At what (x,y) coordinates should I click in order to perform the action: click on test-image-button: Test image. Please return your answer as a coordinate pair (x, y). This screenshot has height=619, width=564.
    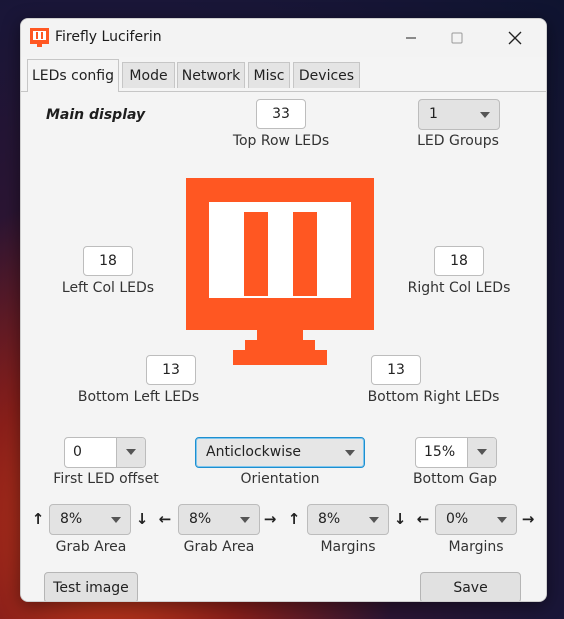
    Looking at the image, I should click on (91, 586).